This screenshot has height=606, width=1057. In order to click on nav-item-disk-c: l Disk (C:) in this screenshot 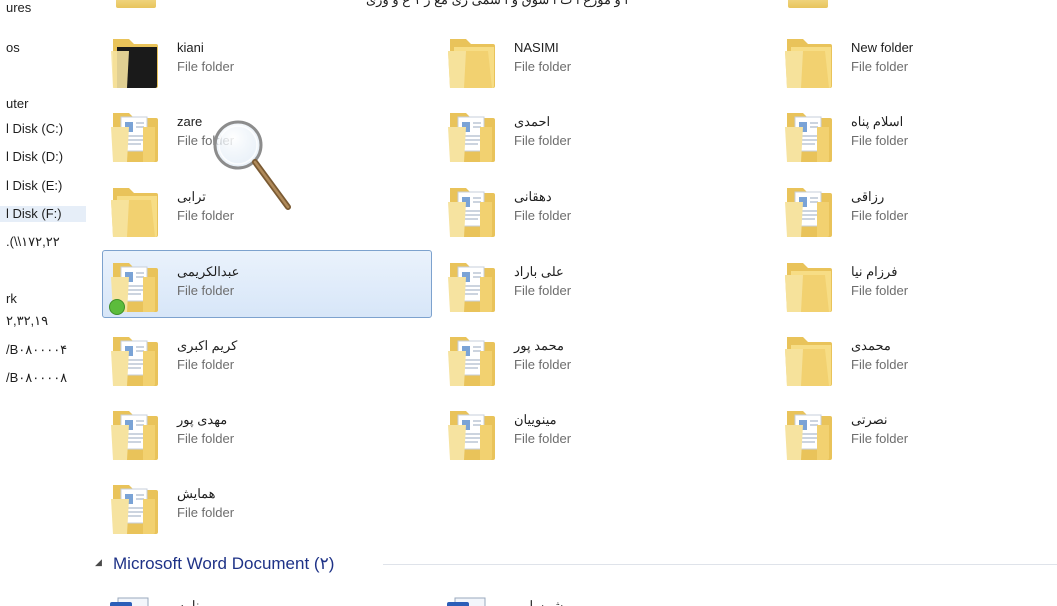, I will do `click(31, 129)`.